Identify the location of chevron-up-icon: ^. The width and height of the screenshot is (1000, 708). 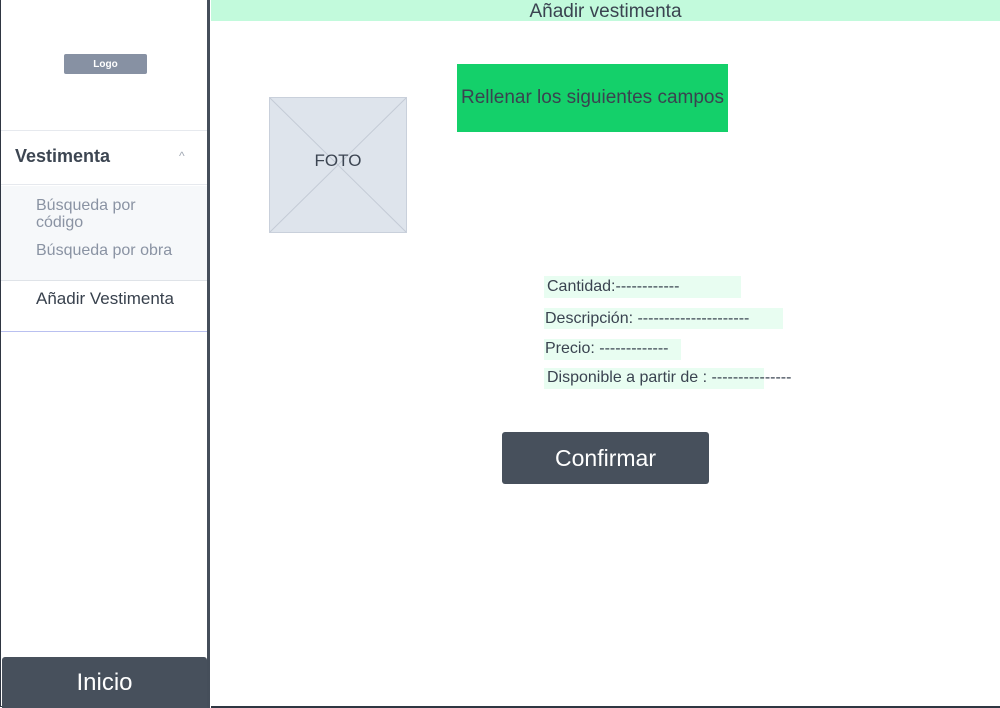
(182, 156).